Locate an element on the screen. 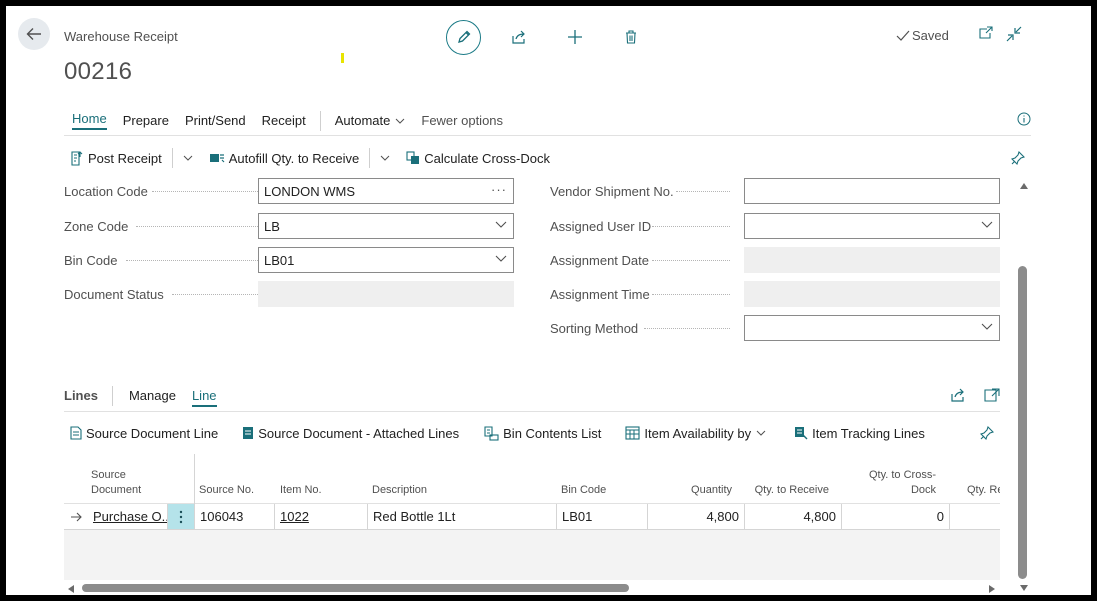 Image resolution: width=1097 pixels, height=601 pixels. bin-contents-list-button: Bin Contents List is located at coordinates (542, 433).